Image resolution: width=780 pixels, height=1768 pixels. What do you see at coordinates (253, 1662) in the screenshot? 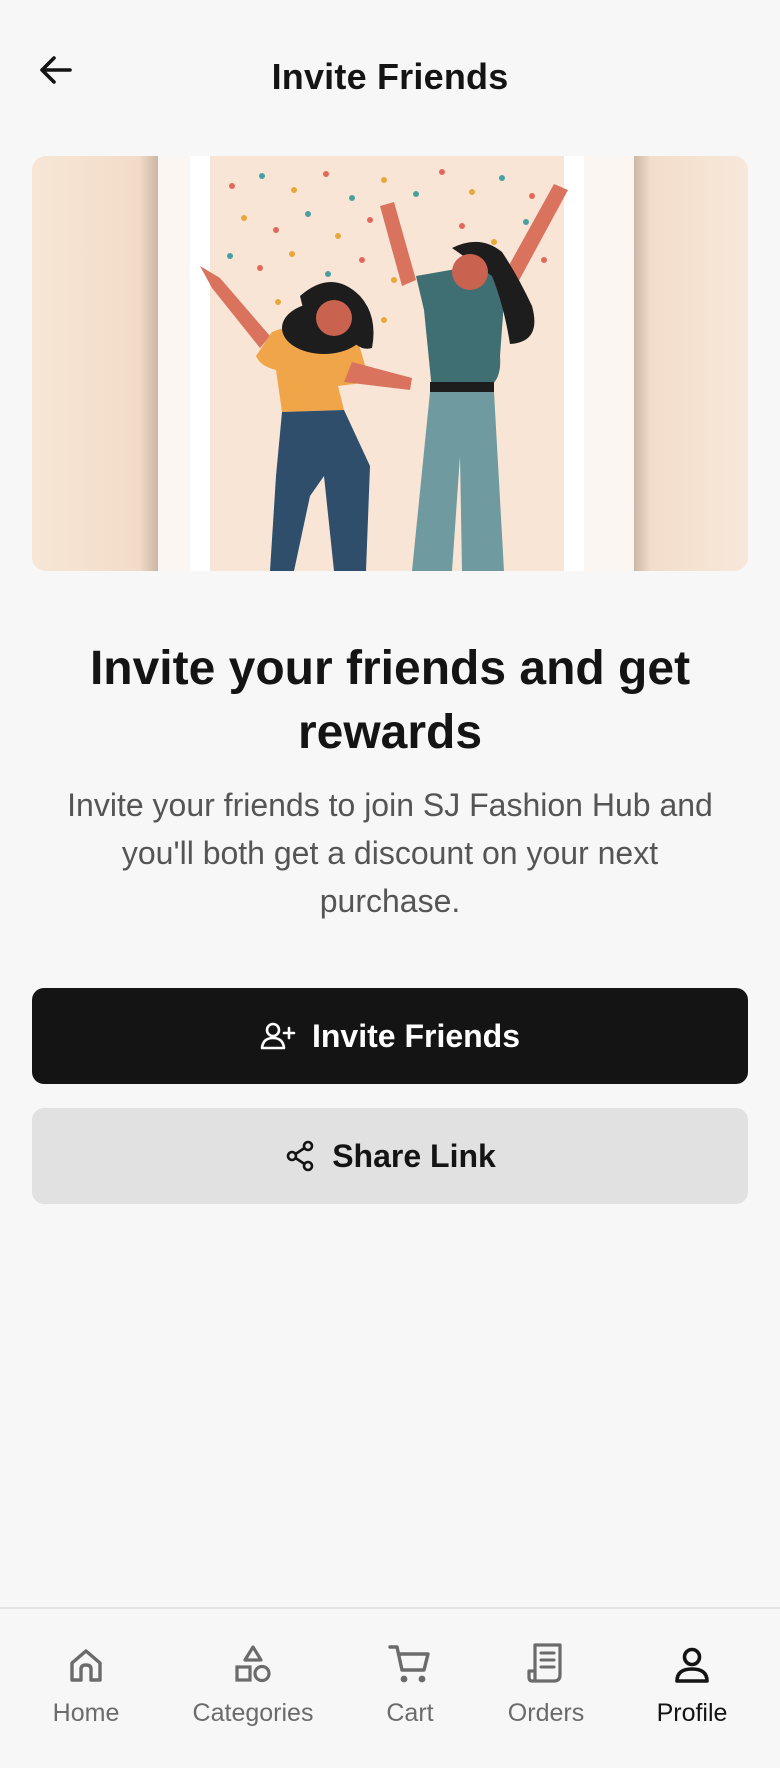
I see `categories-icon` at bounding box center [253, 1662].